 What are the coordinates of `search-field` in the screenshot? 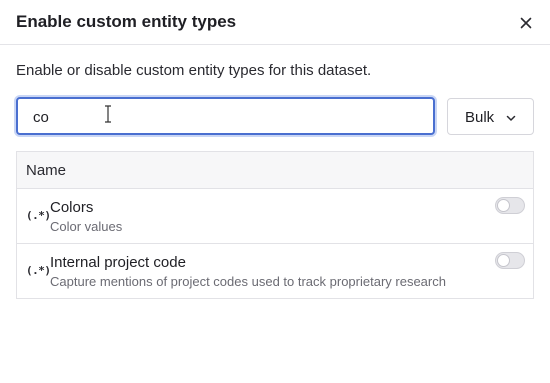 It's located at (225, 116).